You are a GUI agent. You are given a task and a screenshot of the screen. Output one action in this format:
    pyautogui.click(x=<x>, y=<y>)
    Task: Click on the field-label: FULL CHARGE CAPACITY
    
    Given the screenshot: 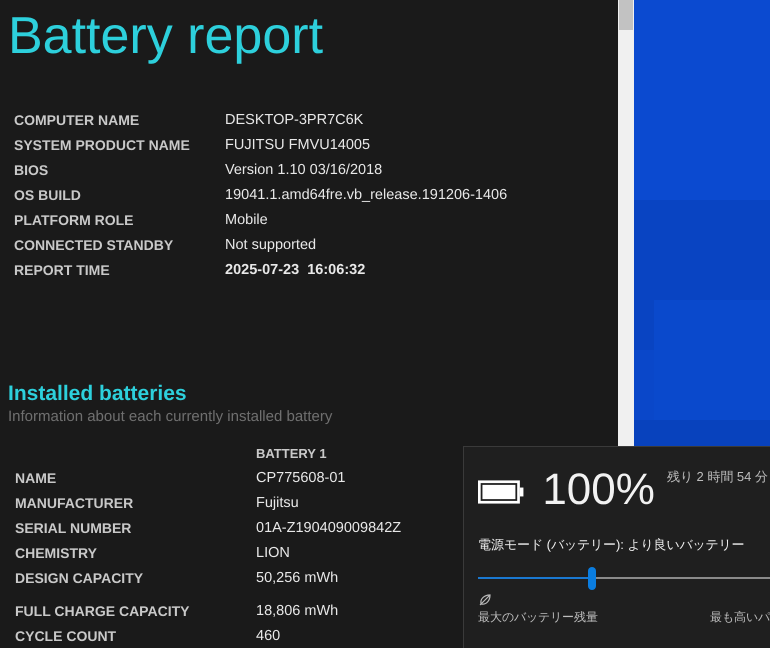 What is the action you would take?
    pyautogui.click(x=102, y=611)
    